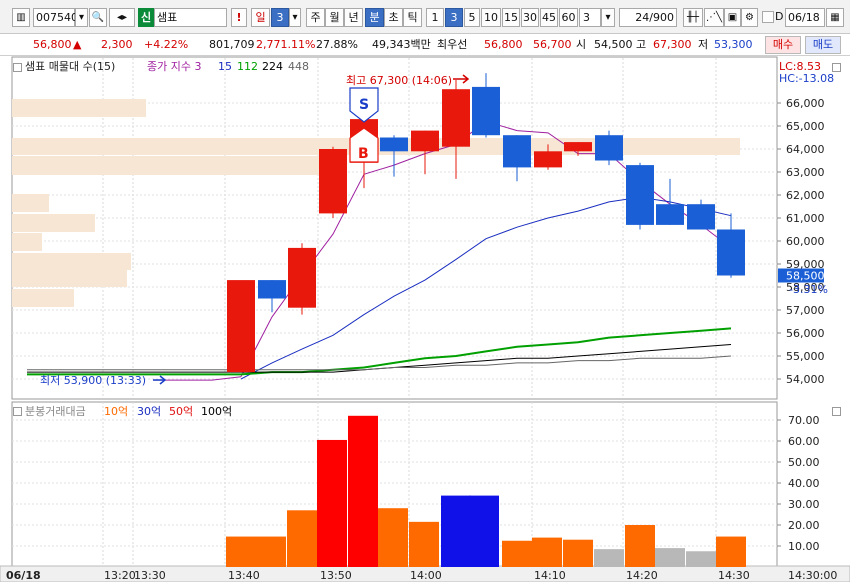  Describe the element at coordinates (412, 17) in the screenshot. I see `period-tick-button: 틱` at that location.